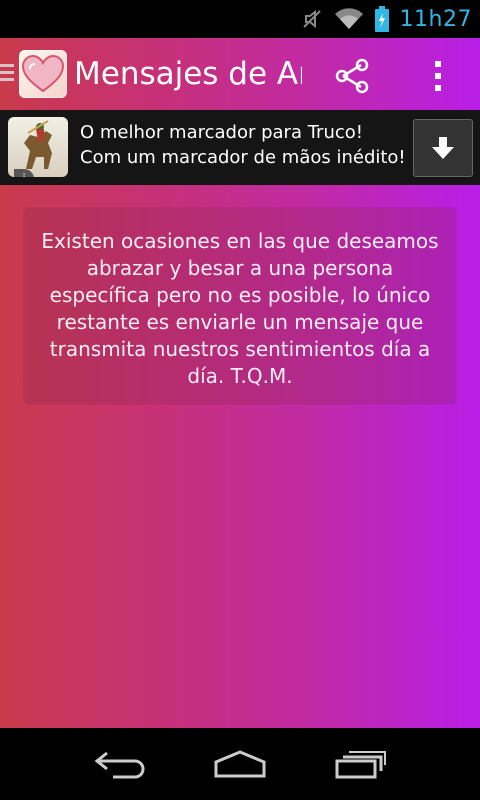 The height and width of the screenshot is (800, 480). What do you see at coordinates (38, 144) in the screenshot?
I see `horse-rider-icon` at bounding box center [38, 144].